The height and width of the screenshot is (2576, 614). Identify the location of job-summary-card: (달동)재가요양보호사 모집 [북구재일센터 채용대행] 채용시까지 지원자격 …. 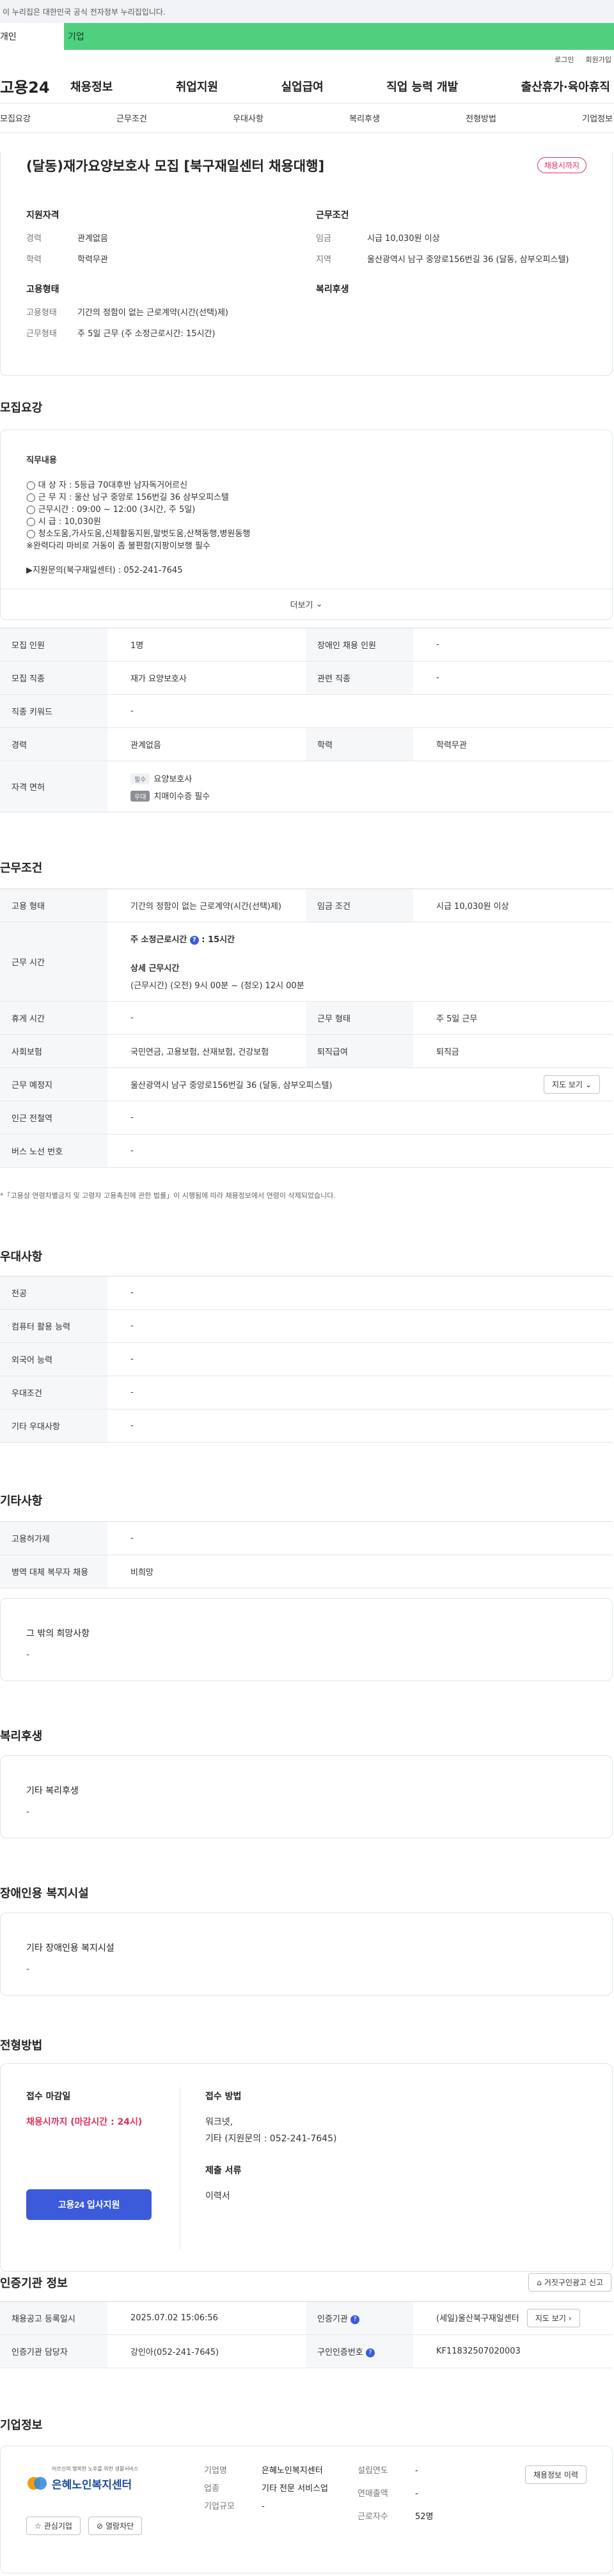
(306, 264).